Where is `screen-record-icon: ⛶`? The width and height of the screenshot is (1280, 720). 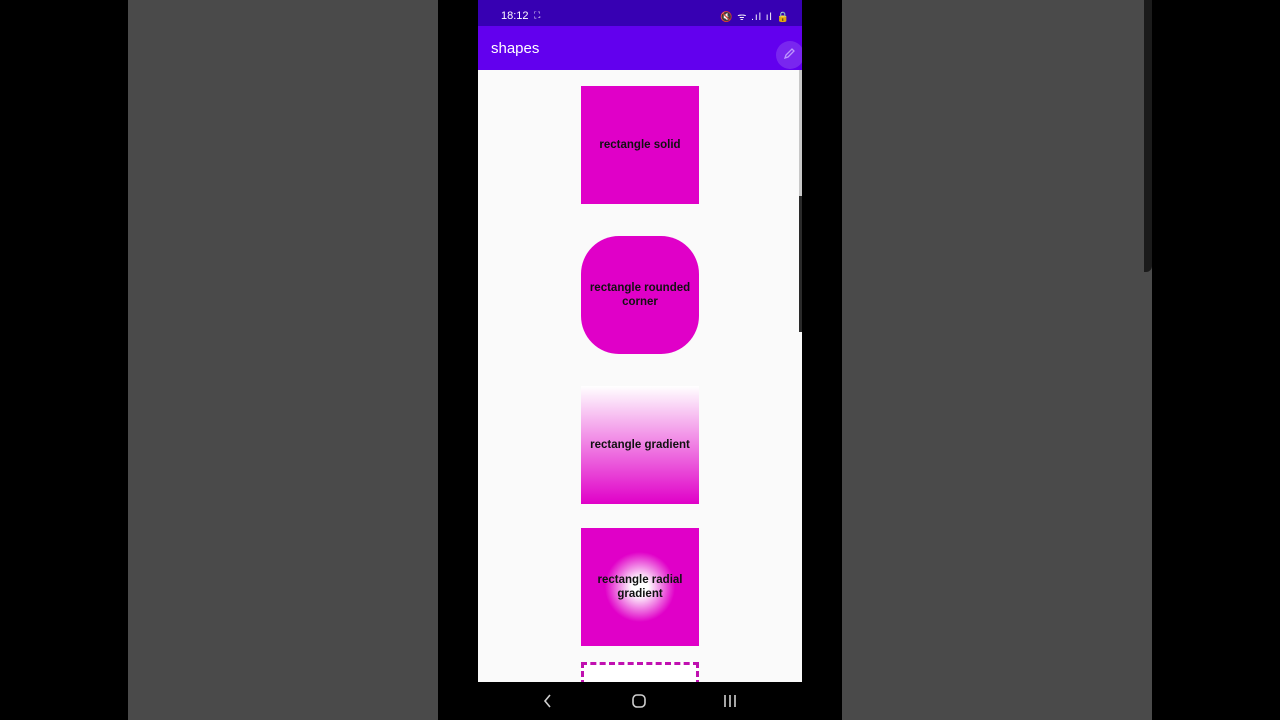
screen-record-icon: ⛶ is located at coordinates (538, 15).